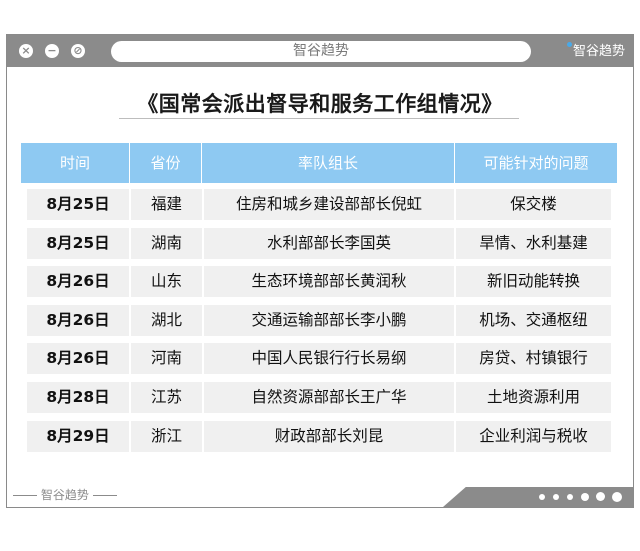 Image resolution: width=640 pixels, height=551 pixels. I want to click on cell-province: 山东, so click(166, 281).